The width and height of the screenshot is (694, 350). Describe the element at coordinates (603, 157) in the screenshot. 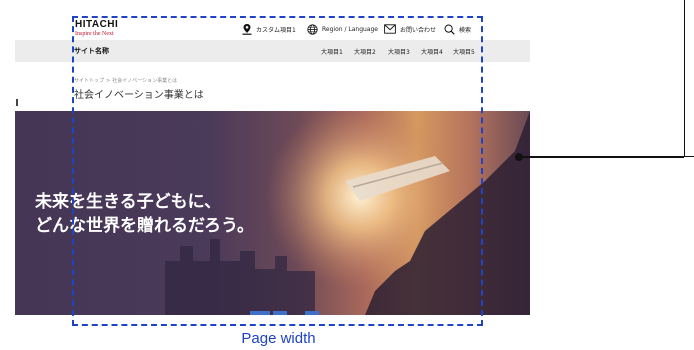

I see `callout-leader-line` at that location.